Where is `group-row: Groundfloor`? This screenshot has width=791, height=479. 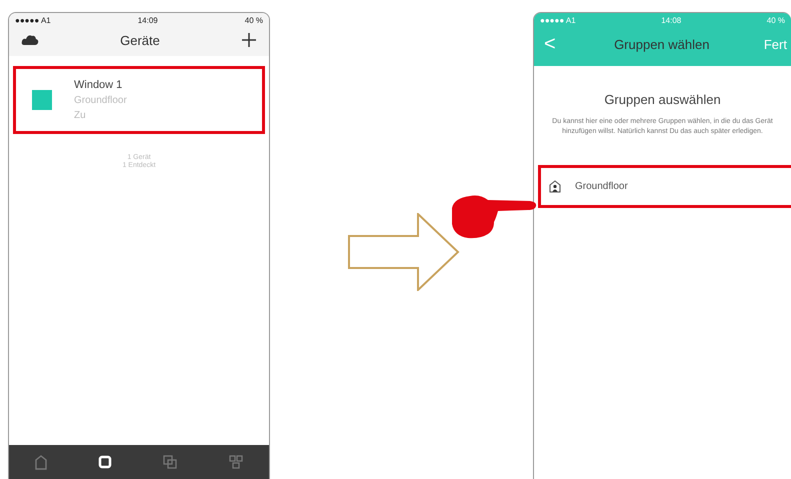
group-row: Groundfloor is located at coordinates (664, 186).